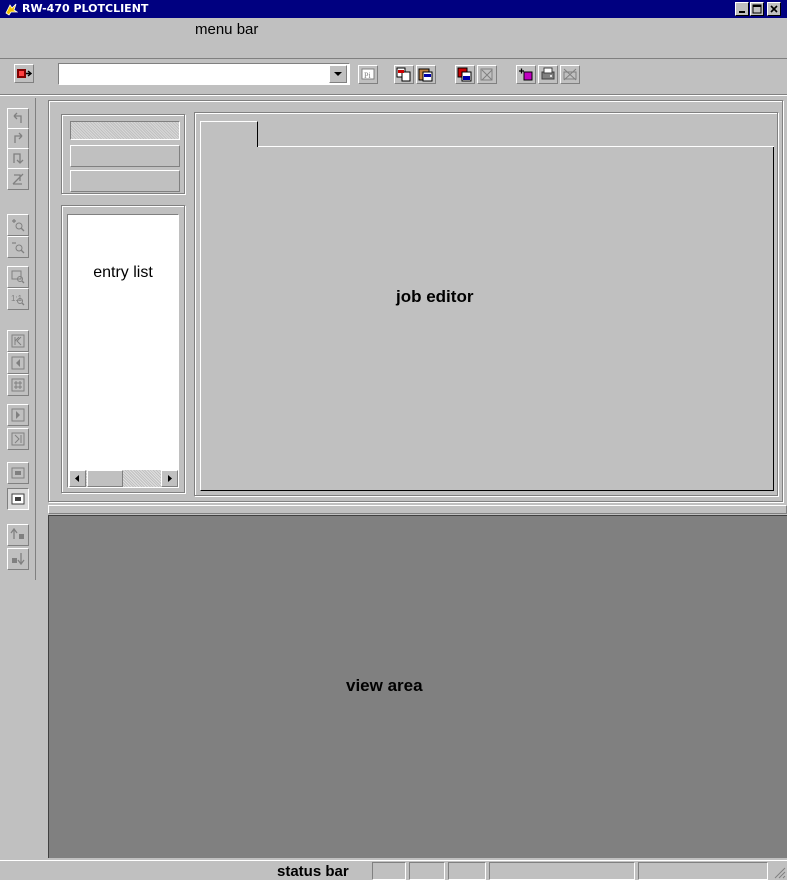  I want to click on copy-button, so click(404, 74).